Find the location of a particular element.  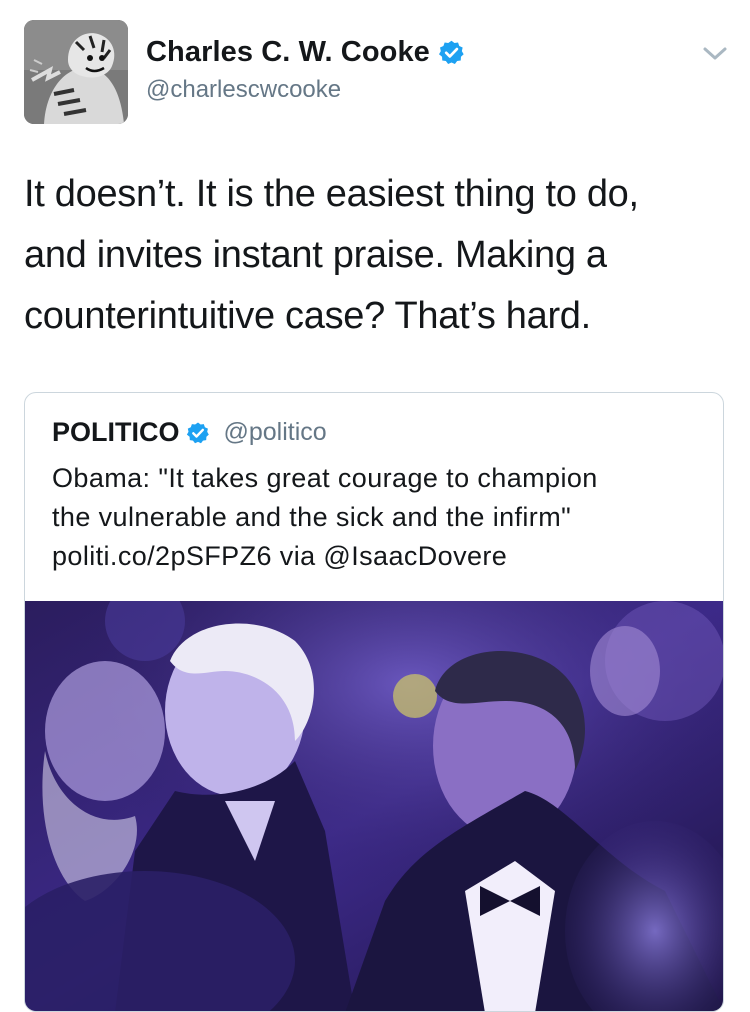

author-avatar is located at coordinates (76, 72).